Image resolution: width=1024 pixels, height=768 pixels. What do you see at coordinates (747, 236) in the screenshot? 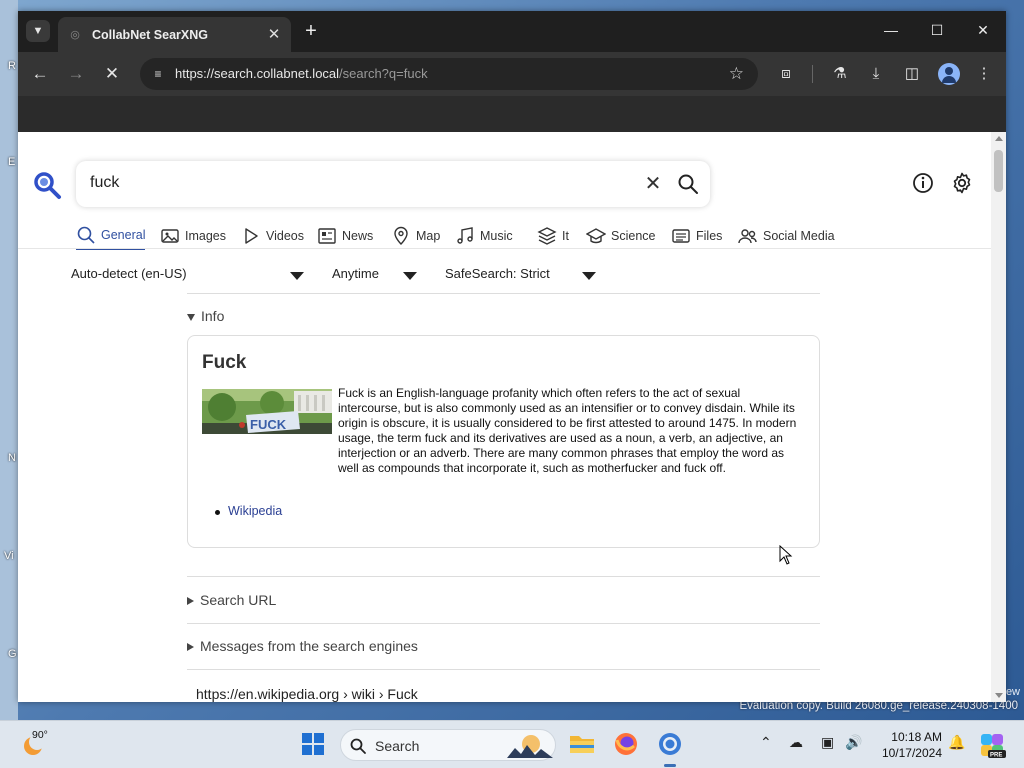
I see `people-icon` at bounding box center [747, 236].